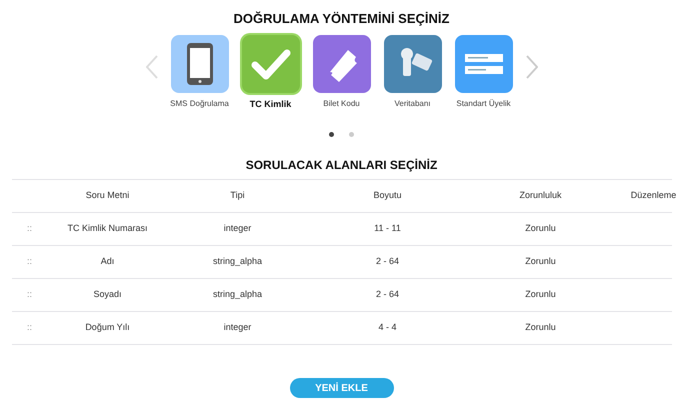 The width and height of the screenshot is (683, 404). What do you see at coordinates (654, 195) in the screenshot?
I see `column-header: Düzenleme` at bounding box center [654, 195].